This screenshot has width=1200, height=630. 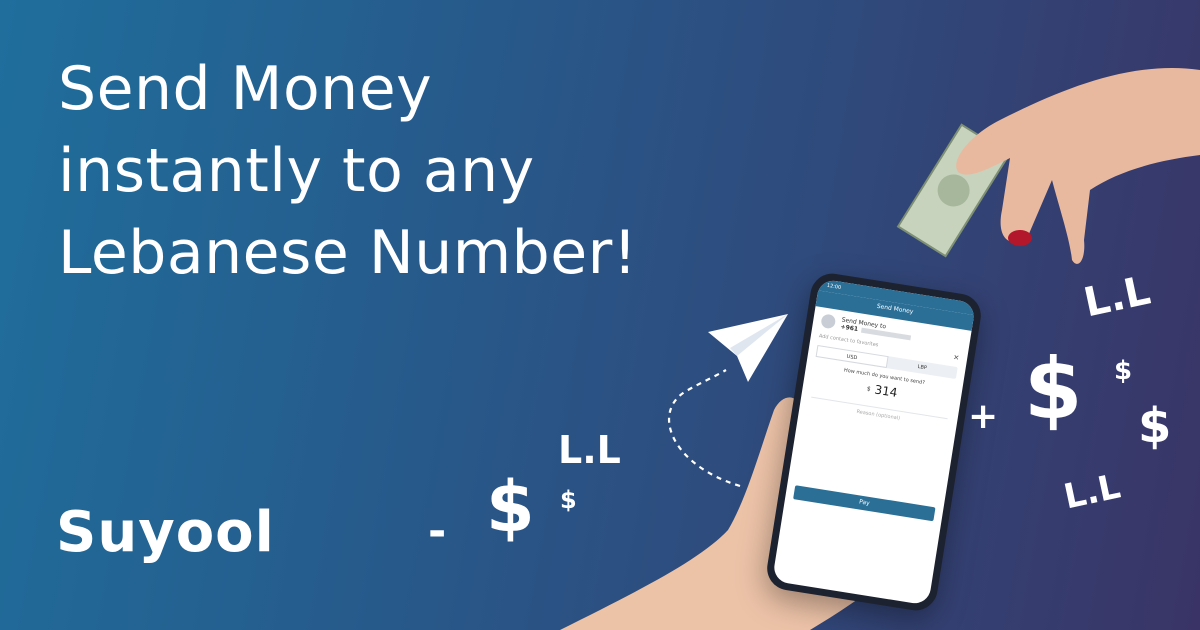 What do you see at coordinates (589, 450) in the screenshot?
I see `lira-symbol: L.L` at bounding box center [589, 450].